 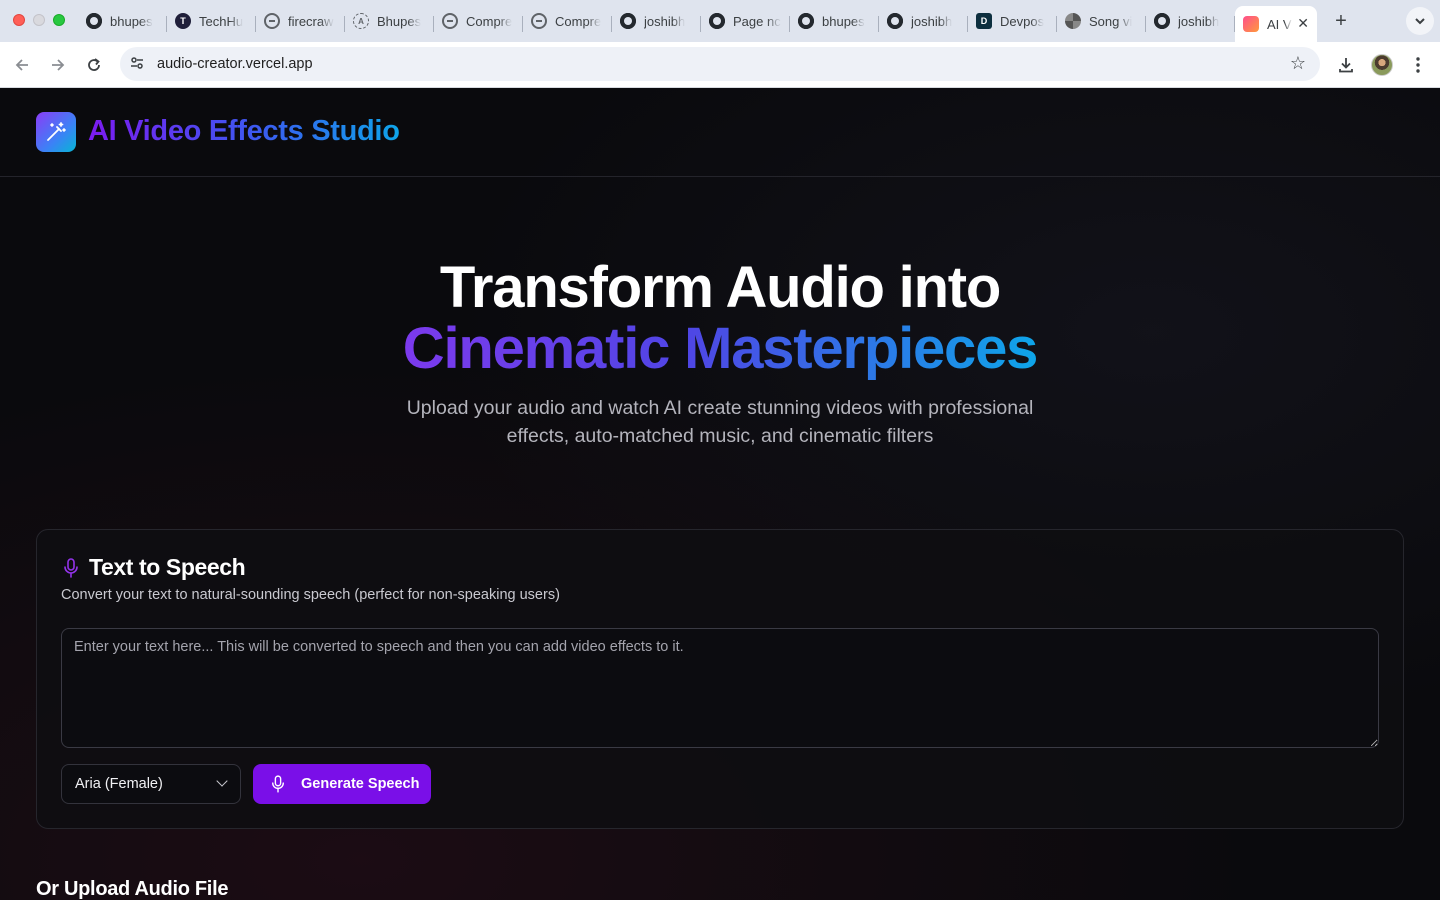 I want to click on browser-tab: Song vi, so click(x=1101, y=21).